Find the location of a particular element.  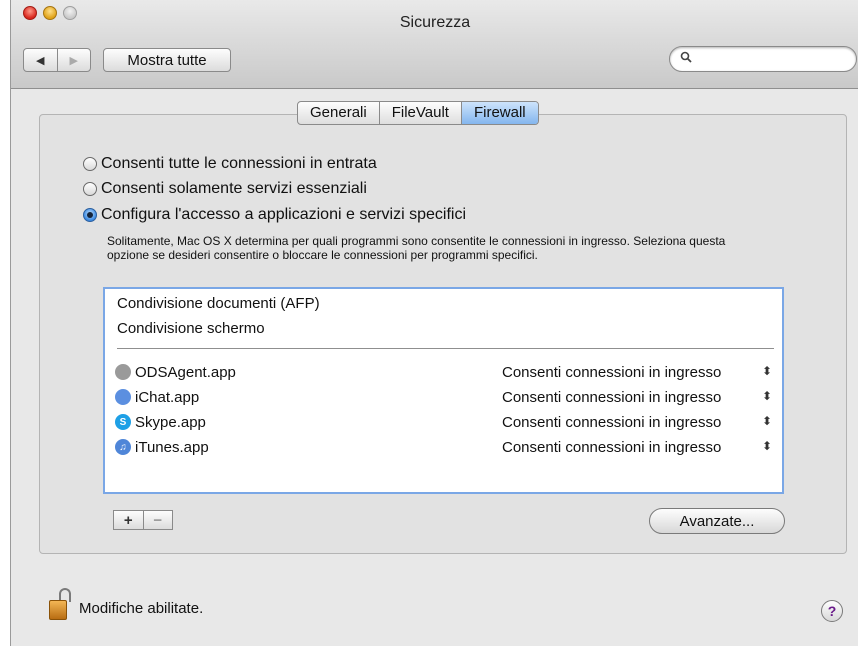

remove-button: − is located at coordinates (157, 520).